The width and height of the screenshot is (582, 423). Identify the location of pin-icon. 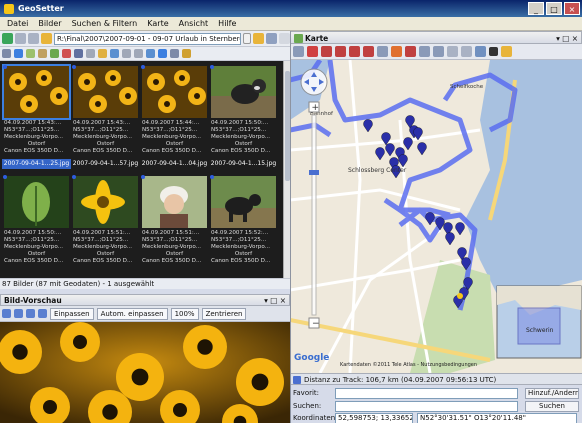
(312, 51).